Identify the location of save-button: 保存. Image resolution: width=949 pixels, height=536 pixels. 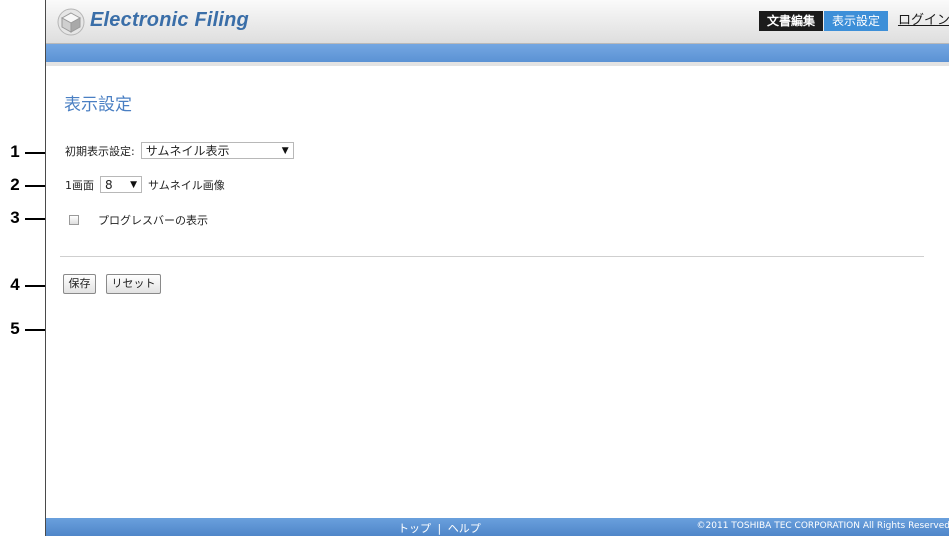
(79, 284).